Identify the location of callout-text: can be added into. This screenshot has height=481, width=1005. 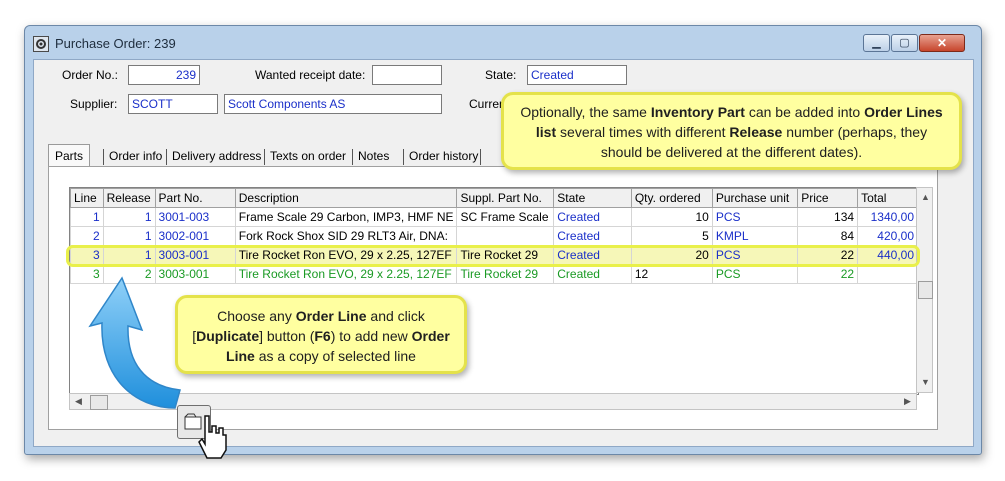
(804, 112).